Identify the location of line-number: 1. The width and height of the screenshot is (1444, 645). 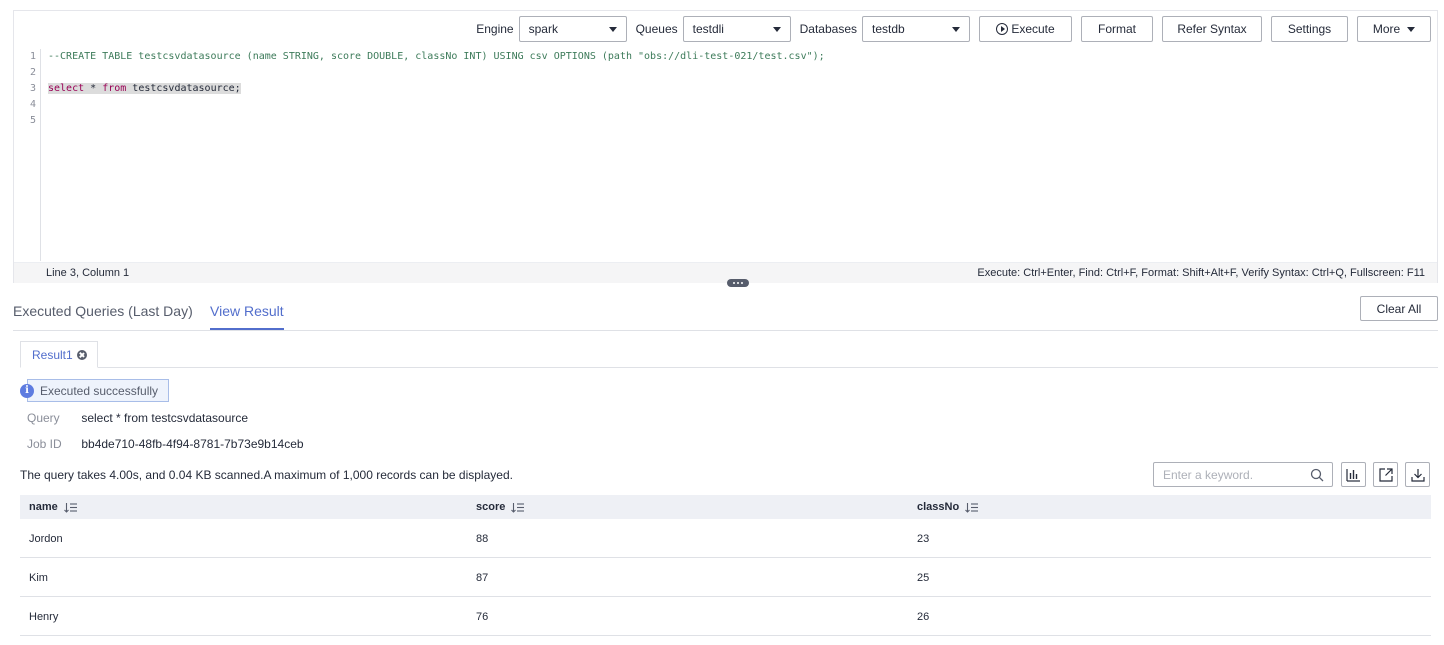
(32, 56).